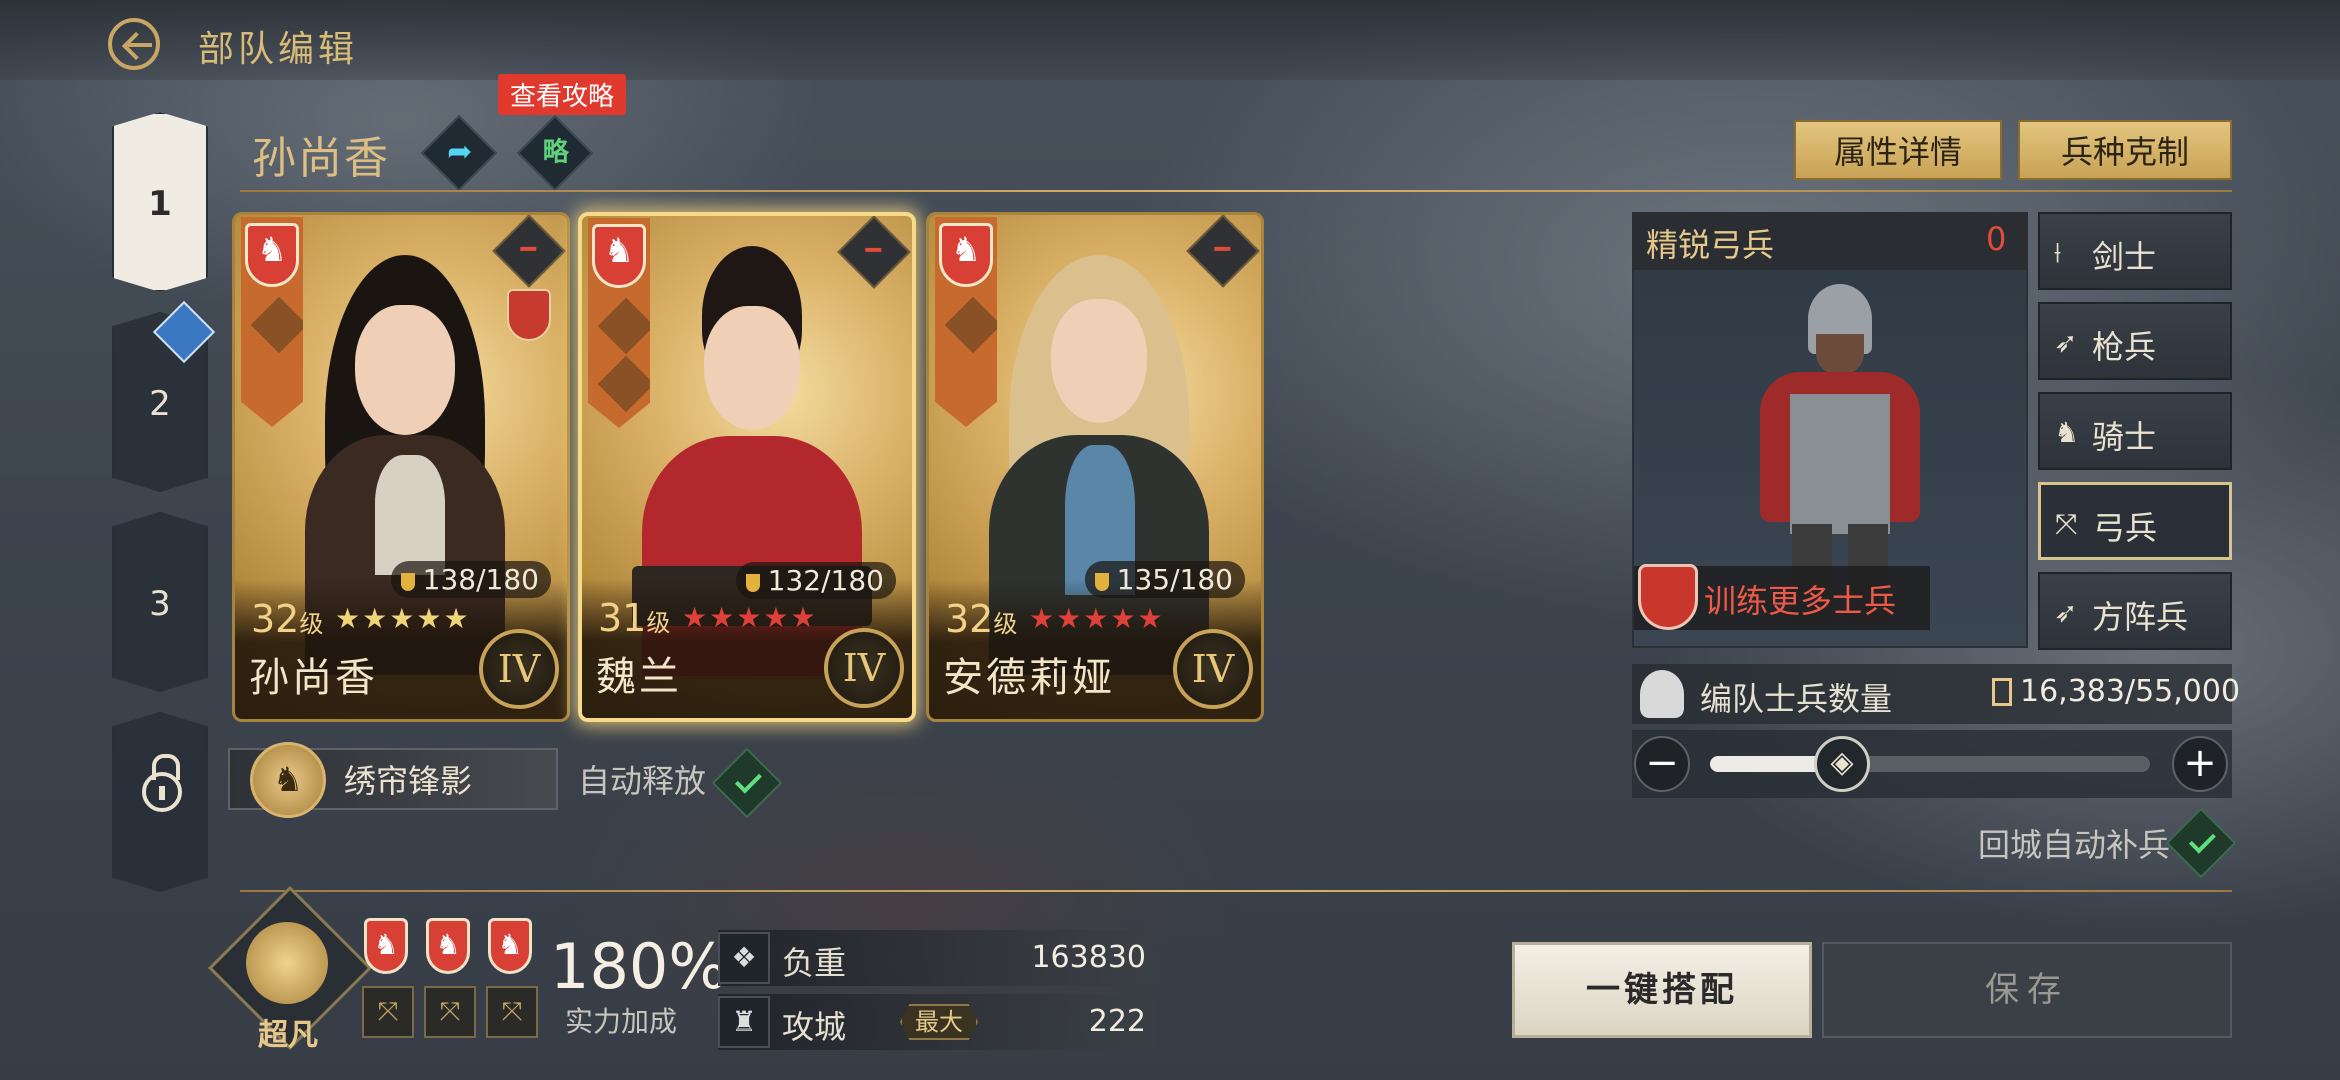  I want to click on hero-card-selected: 132/180 31级 ★★★★★ 魏兰 IV, so click(747, 467).